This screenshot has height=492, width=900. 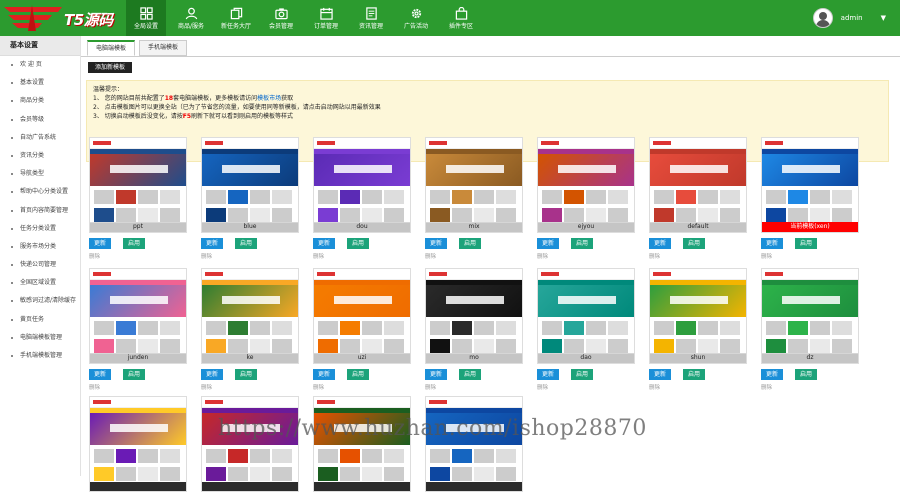 What do you see at coordinates (474, 185) in the screenshot?
I see `template-thumbnail: mix` at bounding box center [474, 185].